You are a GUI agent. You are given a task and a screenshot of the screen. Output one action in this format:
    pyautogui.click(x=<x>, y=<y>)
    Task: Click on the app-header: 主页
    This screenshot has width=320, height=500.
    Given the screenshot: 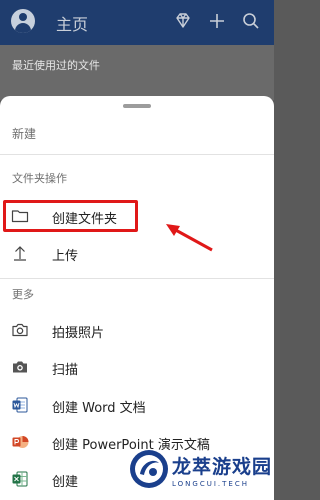 What is the action you would take?
    pyautogui.click(x=137, y=22)
    